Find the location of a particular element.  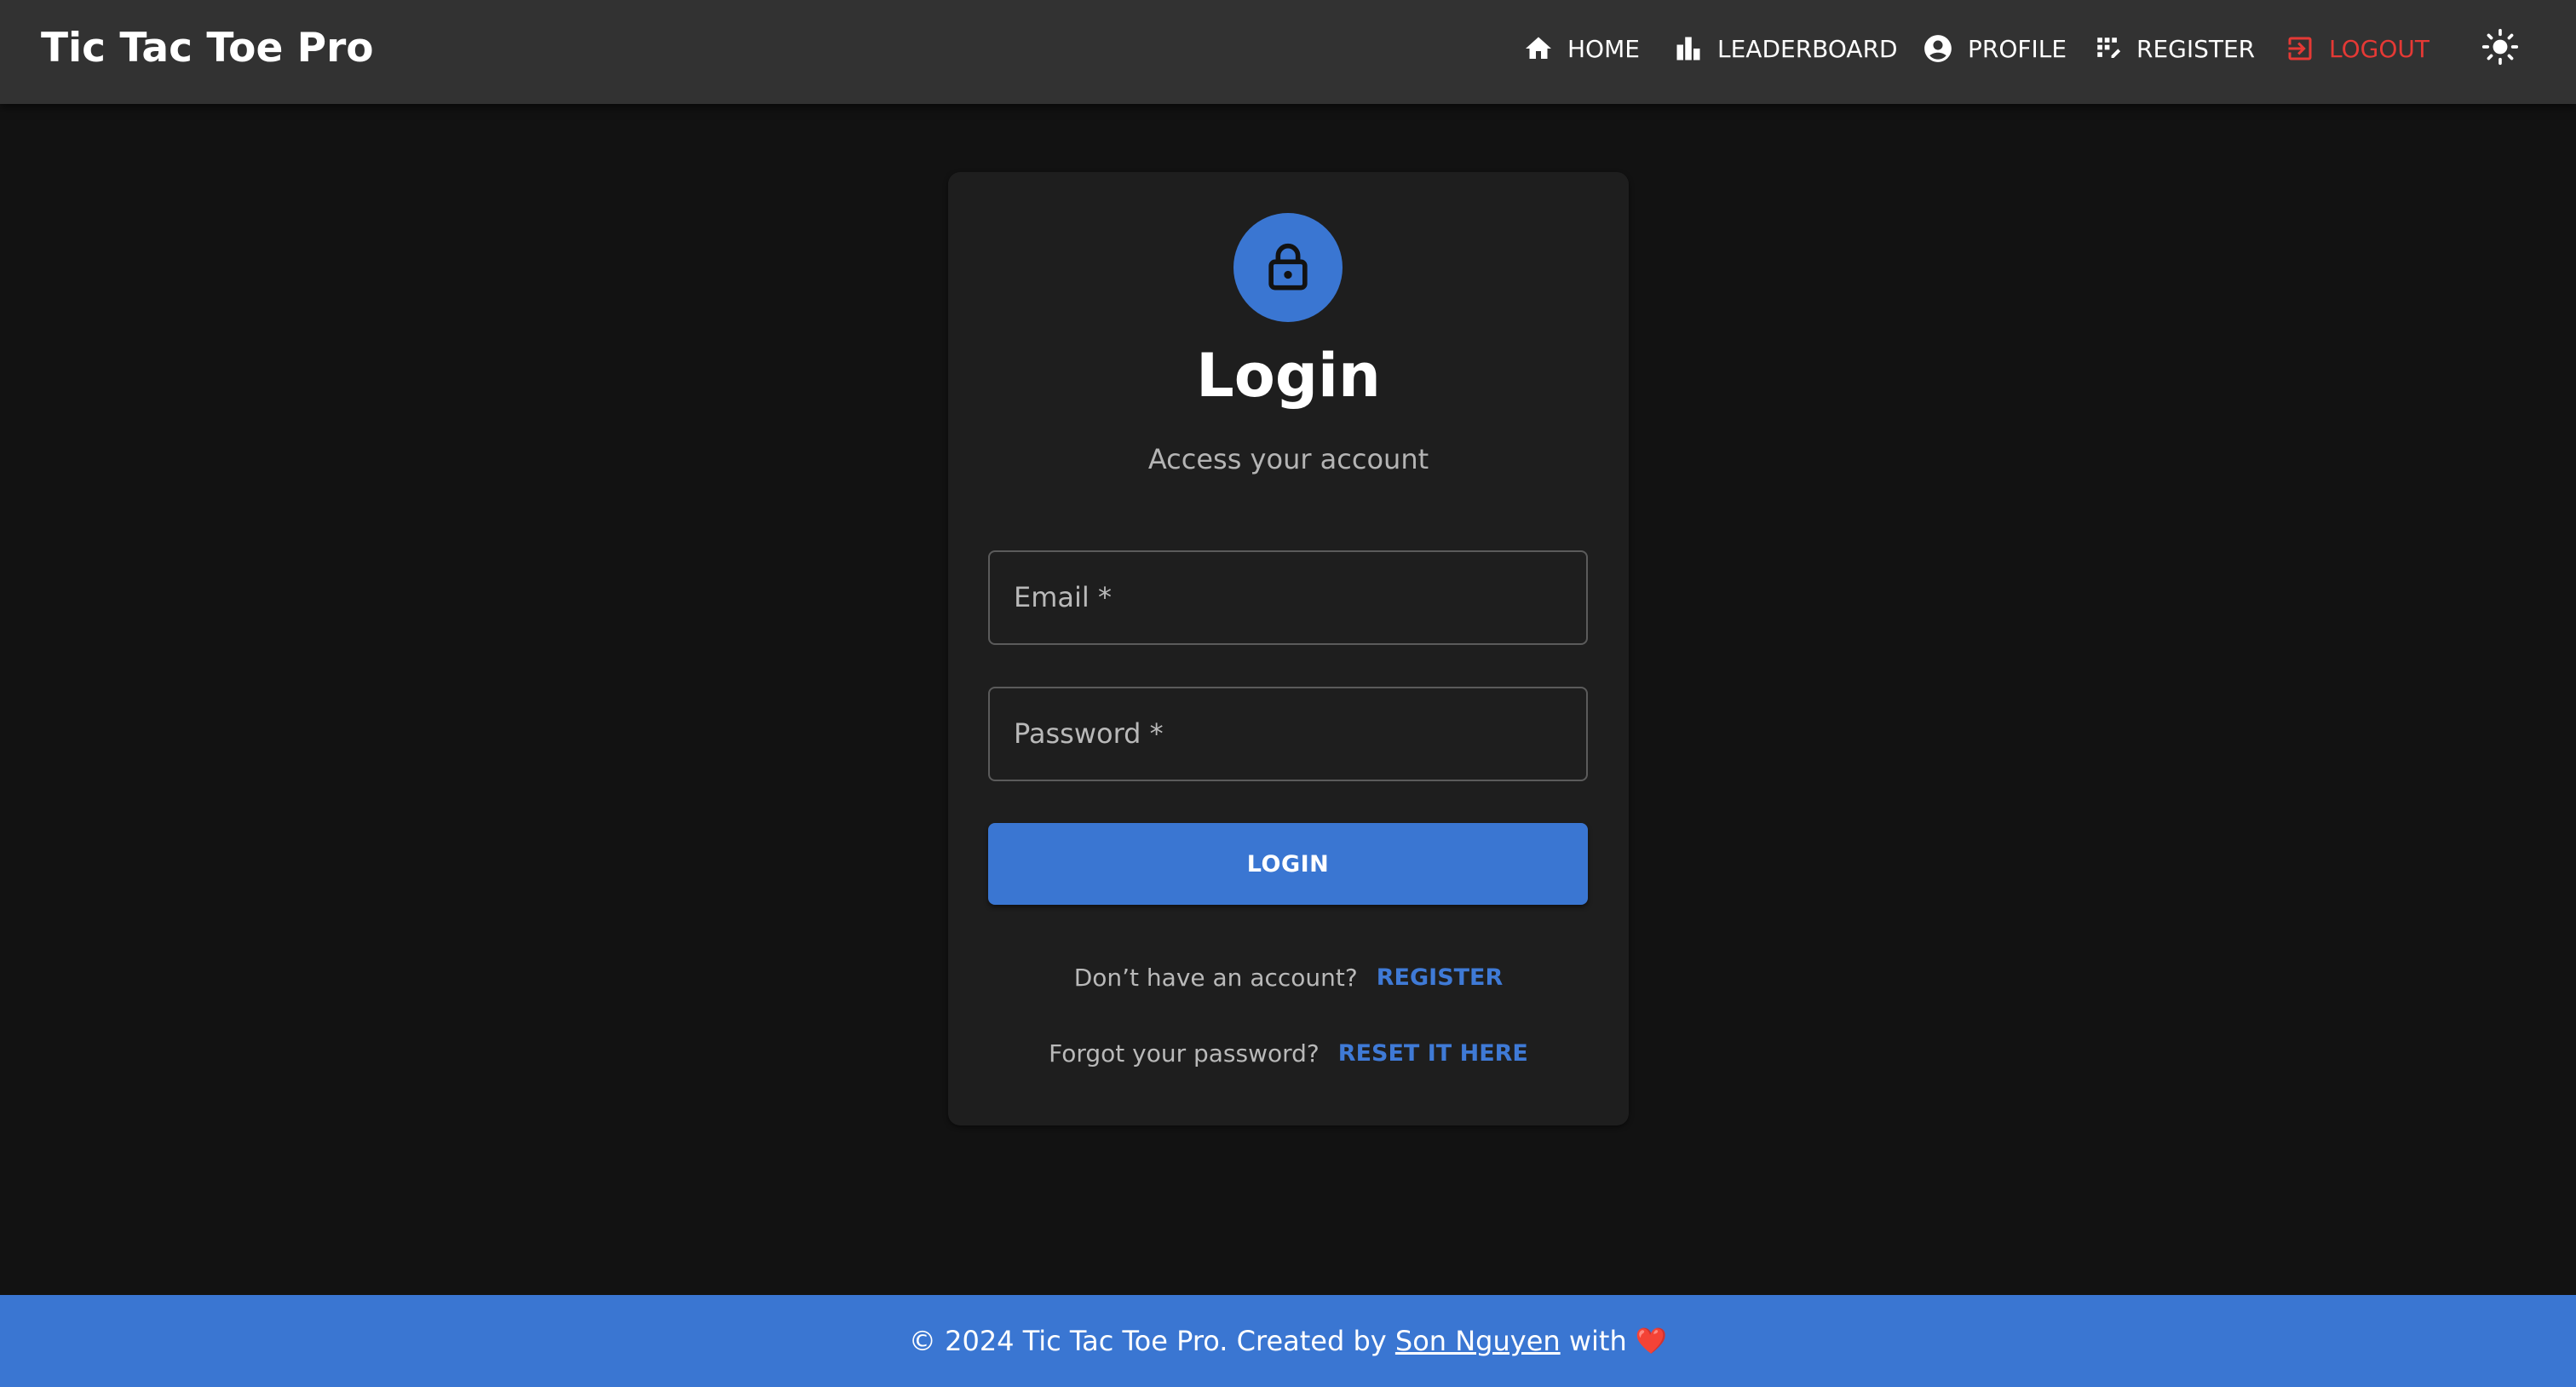

no-account-text: Don’t have an account? is located at coordinates (1216, 977).